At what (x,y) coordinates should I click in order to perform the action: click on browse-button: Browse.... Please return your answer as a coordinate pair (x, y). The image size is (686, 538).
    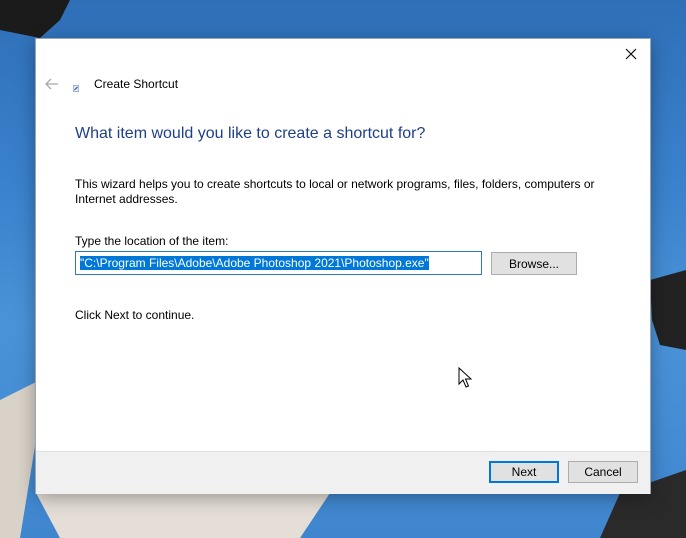
    Looking at the image, I should click on (534, 263).